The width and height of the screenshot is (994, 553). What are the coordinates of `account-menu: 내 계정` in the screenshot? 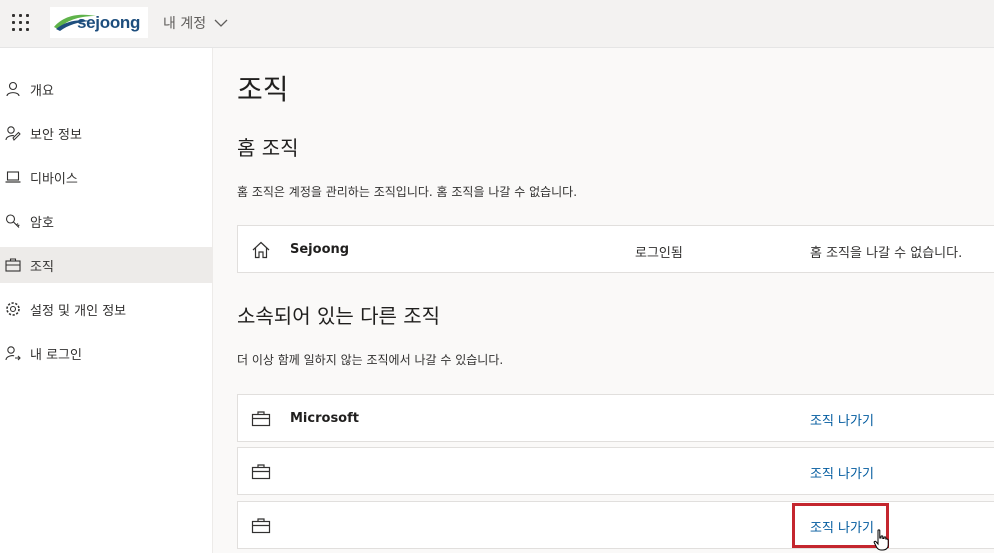 It's located at (195, 23).